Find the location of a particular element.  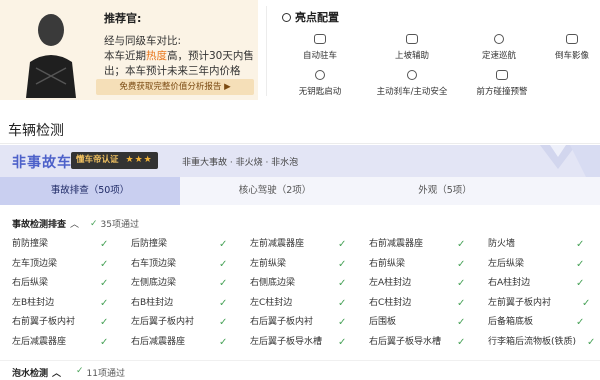

free-report-button: 免费获取完整价值分析报告 ▶ is located at coordinates (175, 87).